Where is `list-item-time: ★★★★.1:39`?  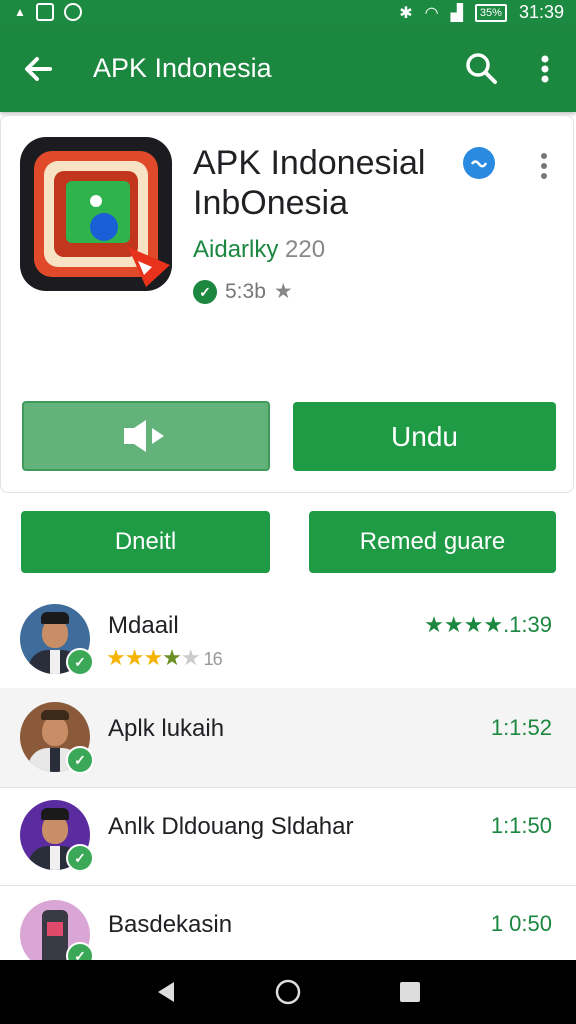
list-item-time: ★★★★.1:39 is located at coordinates (488, 625).